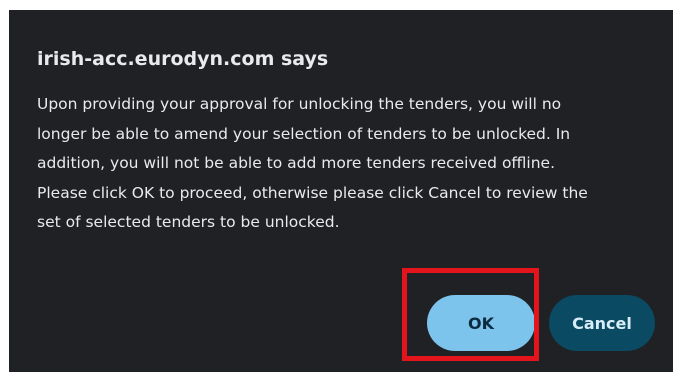 Image resolution: width=673 pixels, height=372 pixels. Describe the element at coordinates (602, 323) in the screenshot. I see `cancel-button: Cancel` at that location.